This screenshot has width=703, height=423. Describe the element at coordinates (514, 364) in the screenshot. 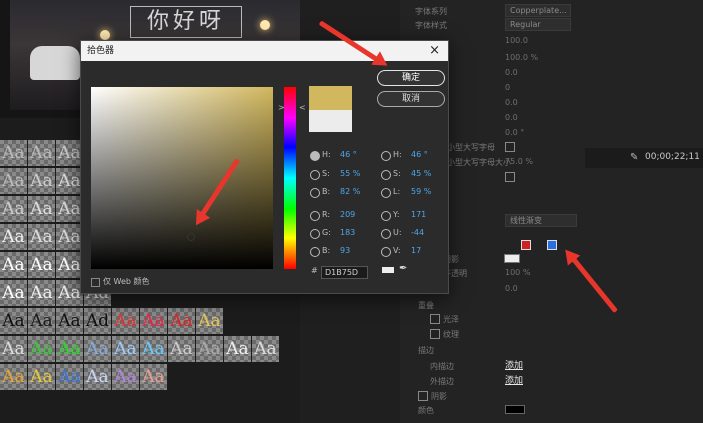

I see `add-inner-stroke-link: 添加` at that location.